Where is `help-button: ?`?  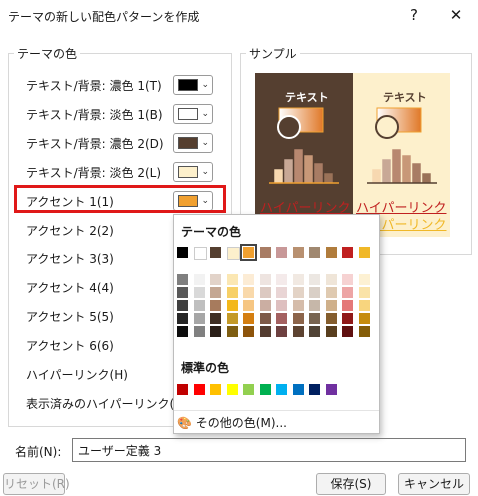 help-button: ? is located at coordinates (414, 15).